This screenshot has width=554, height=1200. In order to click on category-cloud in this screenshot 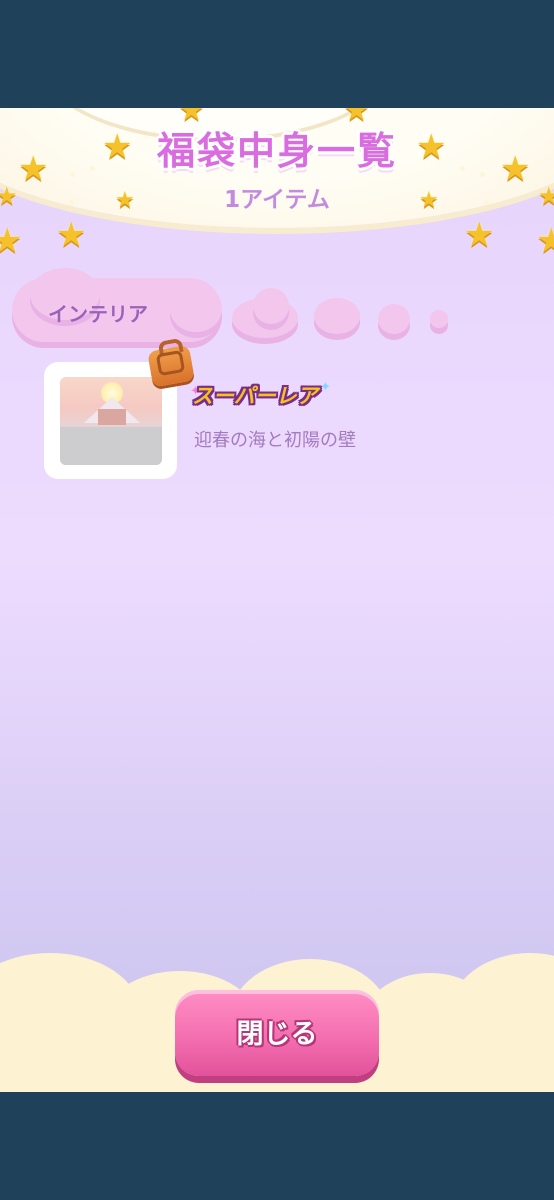, I will do `click(196, 309)`.